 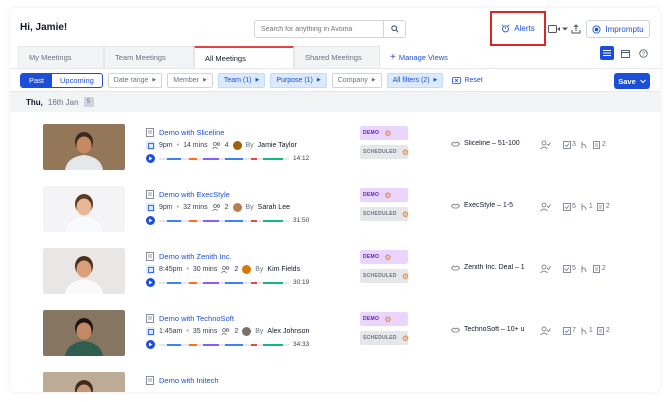 I want to click on deal-link: Zenith Inc. Deal – 1, so click(x=492, y=267).